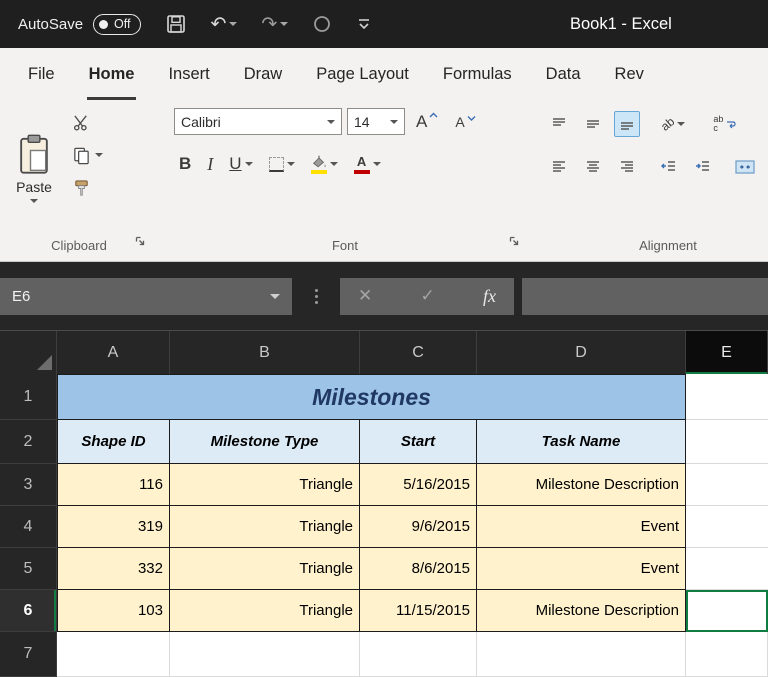 The height and width of the screenshot is (677, 768). Describe the element at coordinates (282, 164) in the screenshot. I see `borders-button` at that location.